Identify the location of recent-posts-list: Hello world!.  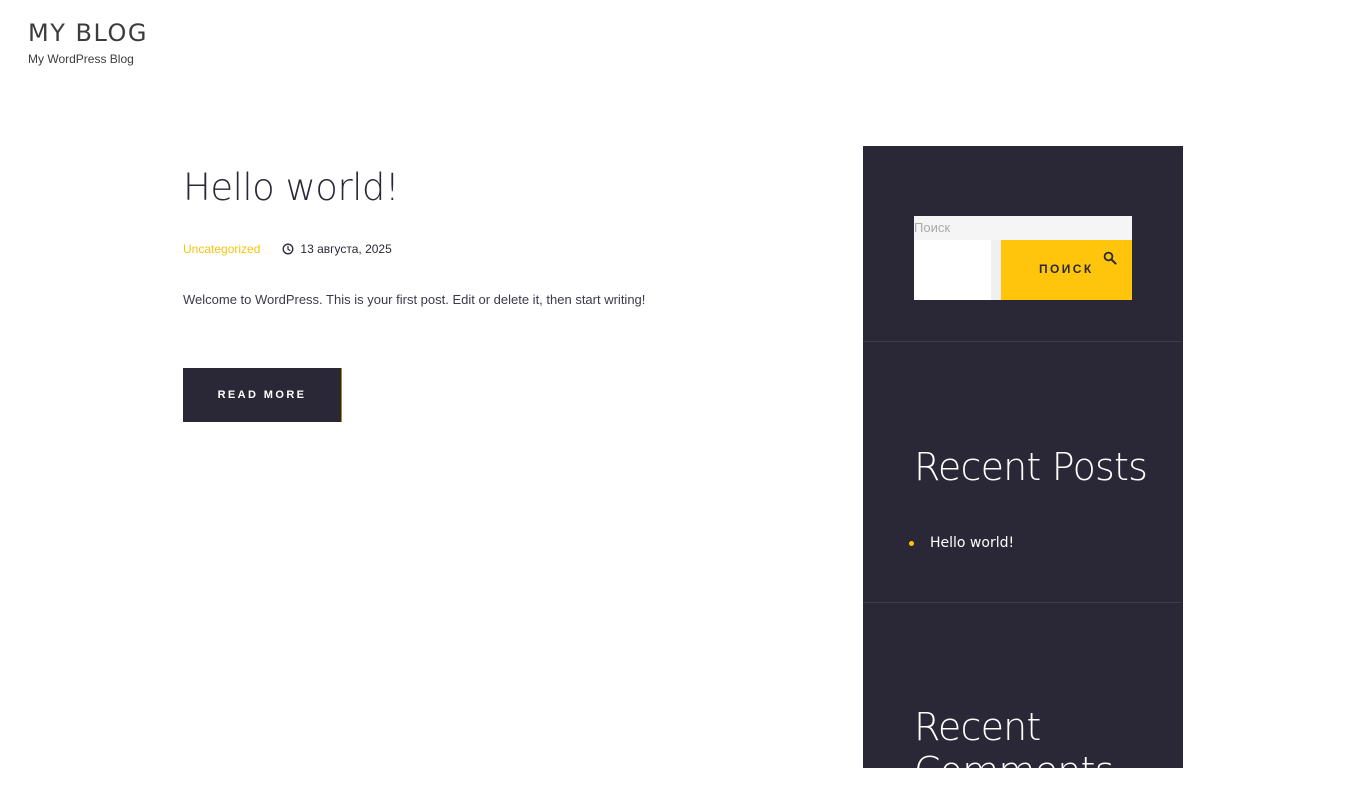
(961, 543).